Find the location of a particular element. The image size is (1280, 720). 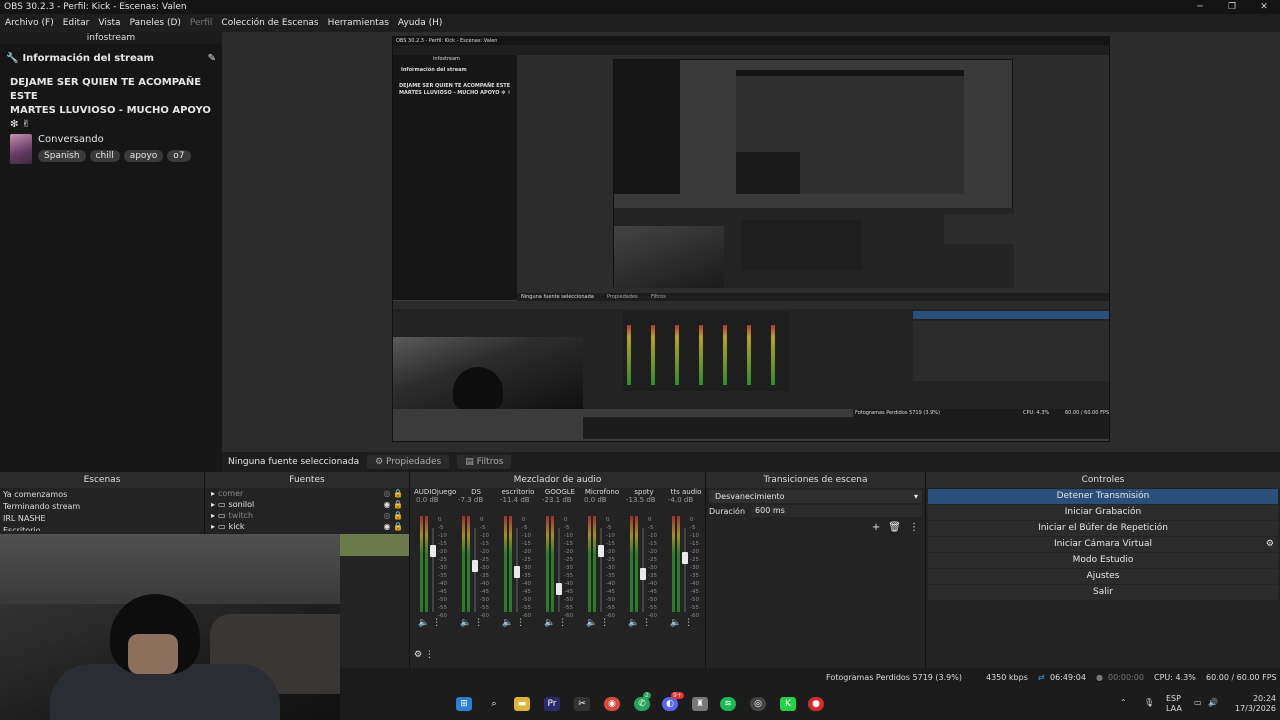

menu-help: Ayuda (H) is located at coordinates (420, 23).